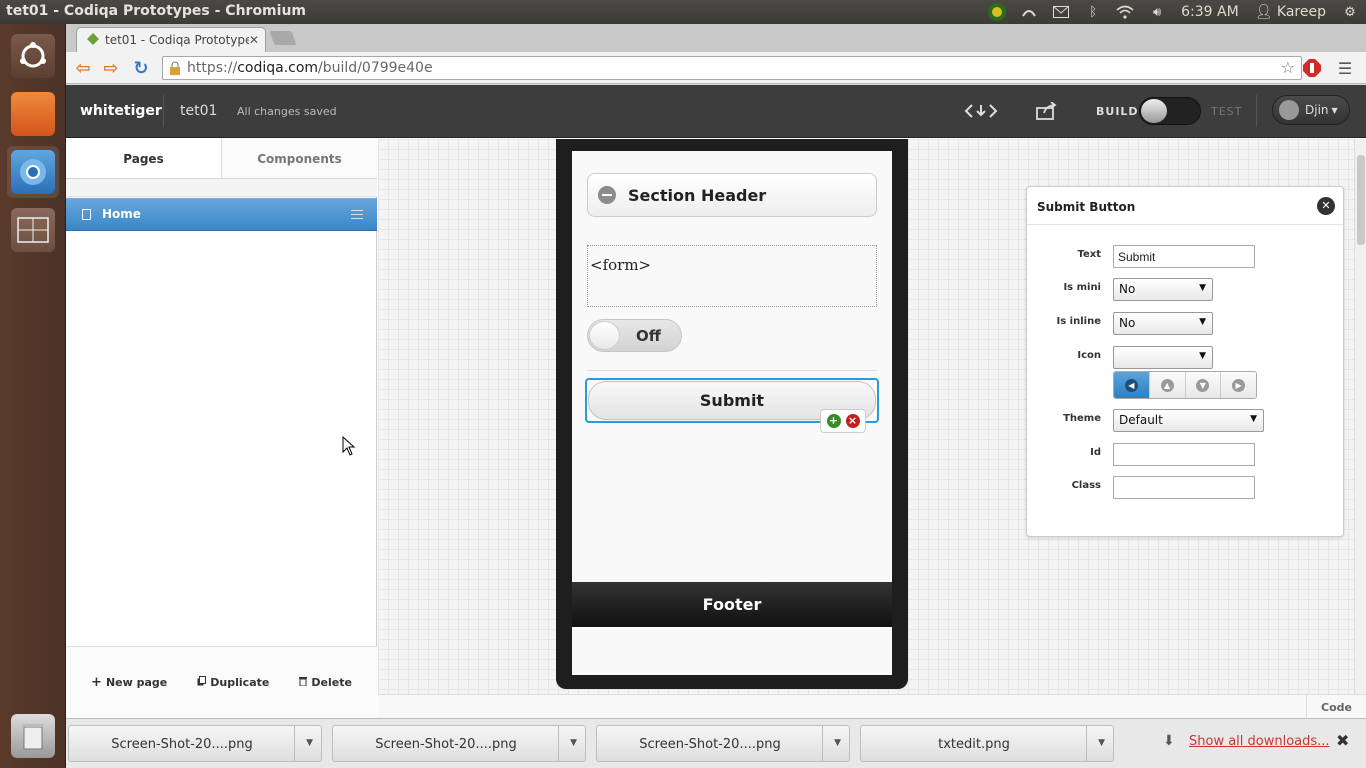 The width and height of the screenshot is (1366, 768). I want to click on section-header-label: Section Header, so click(697, 195).